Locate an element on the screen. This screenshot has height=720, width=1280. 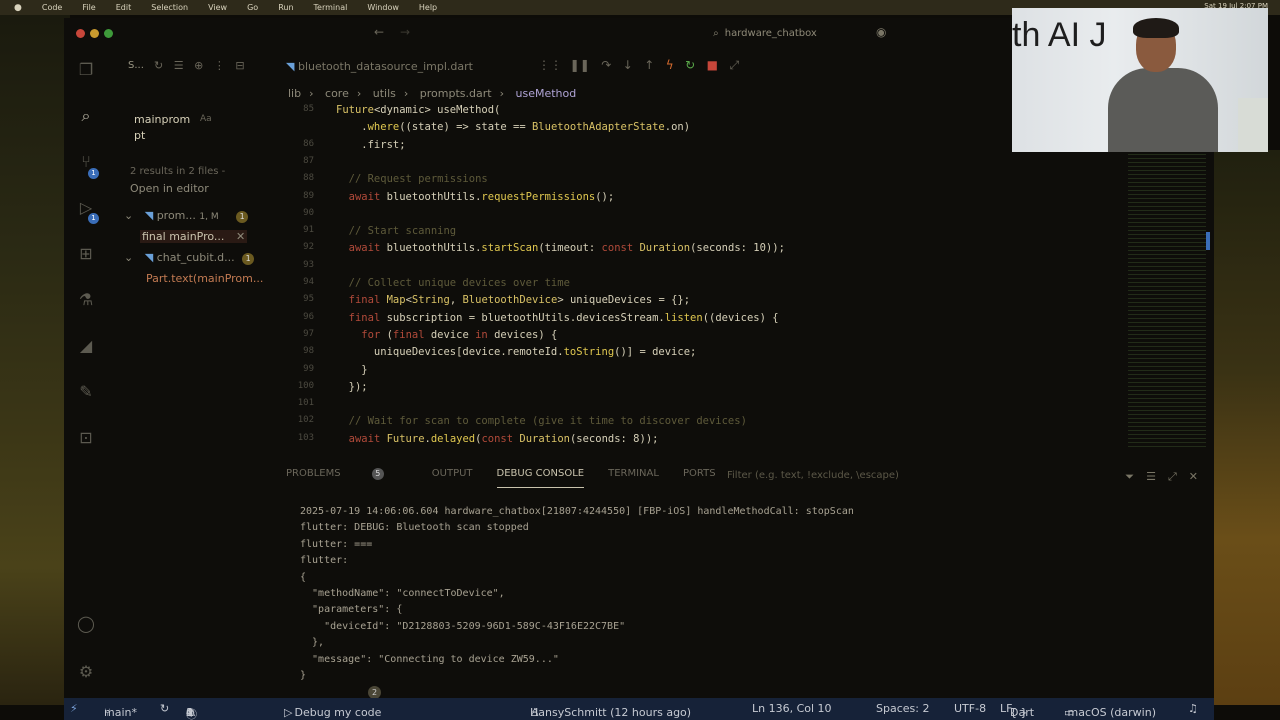
explorer-icon: ❐ is located at coordinates (86, 70).